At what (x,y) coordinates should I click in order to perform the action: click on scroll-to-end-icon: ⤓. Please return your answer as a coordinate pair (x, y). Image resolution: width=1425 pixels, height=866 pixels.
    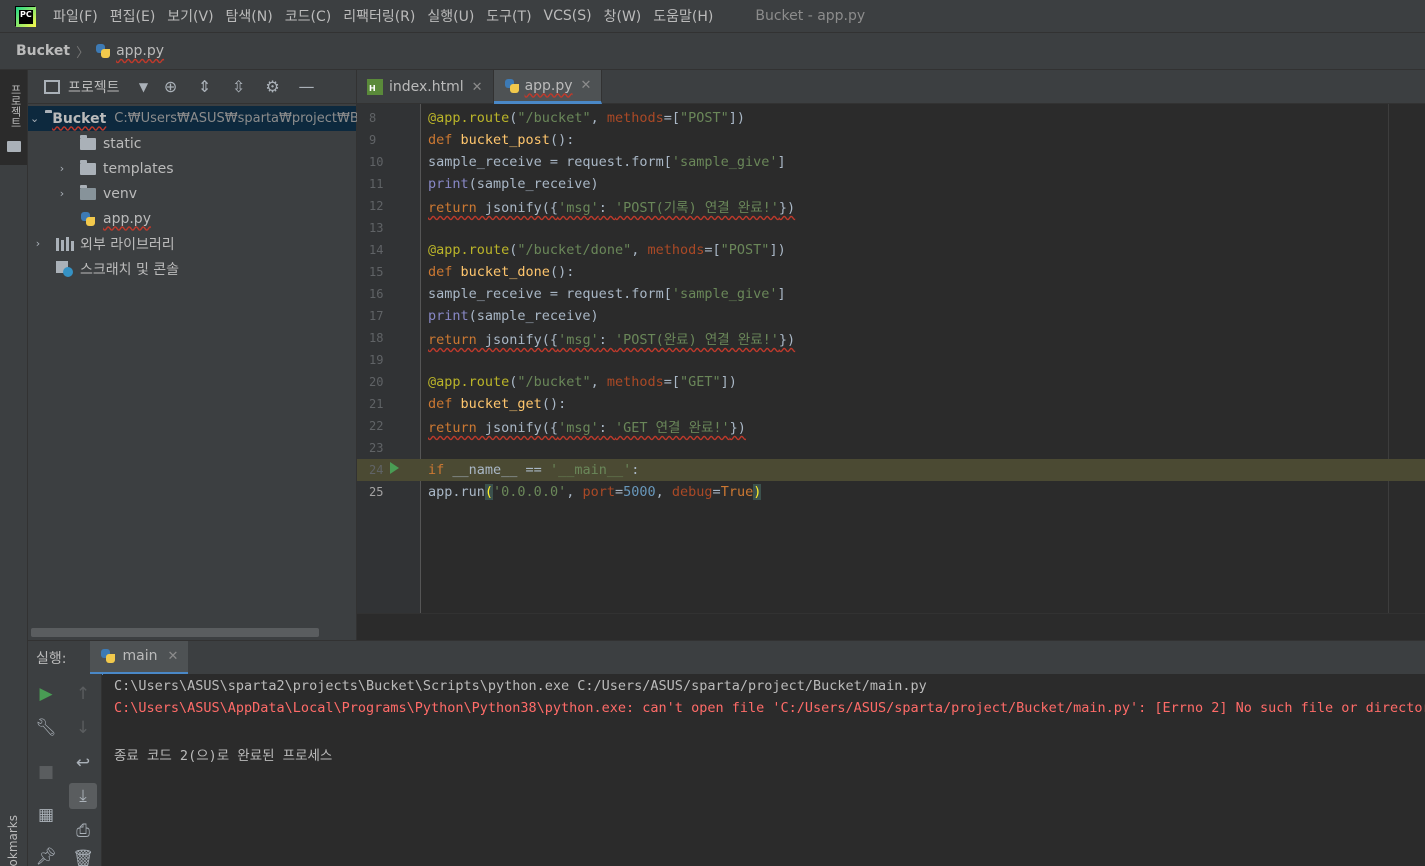
    Looking at the image, I should click on (83, 796).